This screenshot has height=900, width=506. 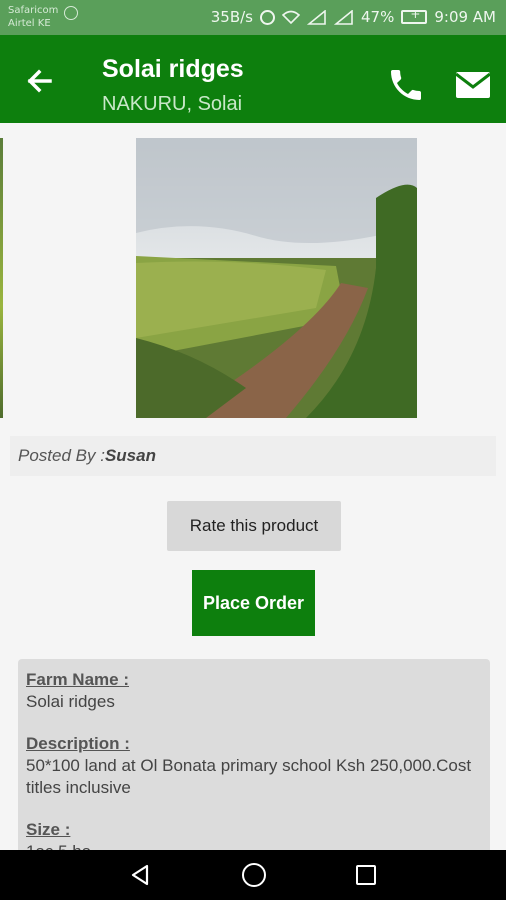 I want to click on previous-image-preview, so click(x=1, y=278).